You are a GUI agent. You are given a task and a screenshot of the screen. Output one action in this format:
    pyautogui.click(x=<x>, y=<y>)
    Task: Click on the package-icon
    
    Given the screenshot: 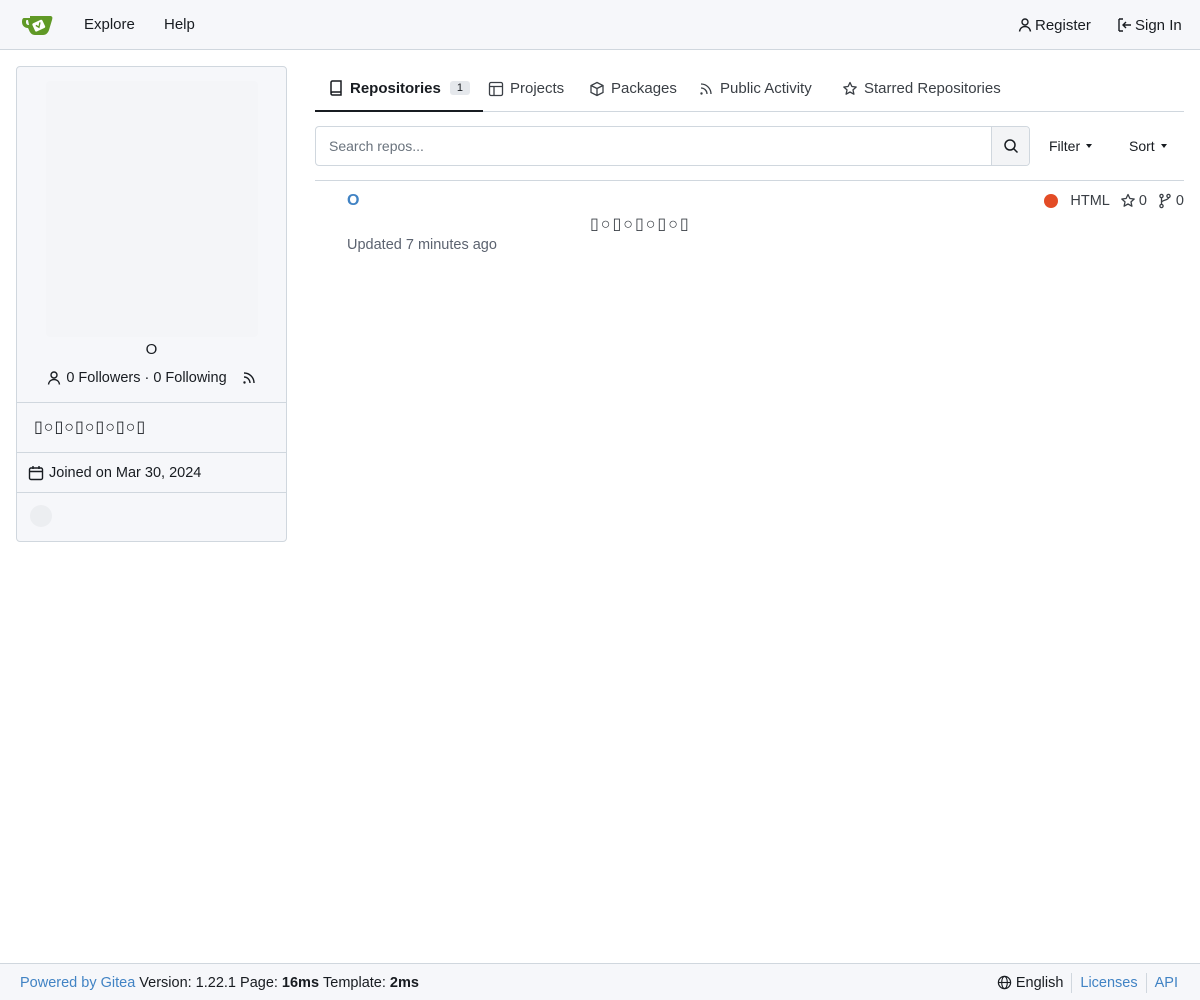 What is the action you would take?
    pyautogui.click(x=597, y=88)
    